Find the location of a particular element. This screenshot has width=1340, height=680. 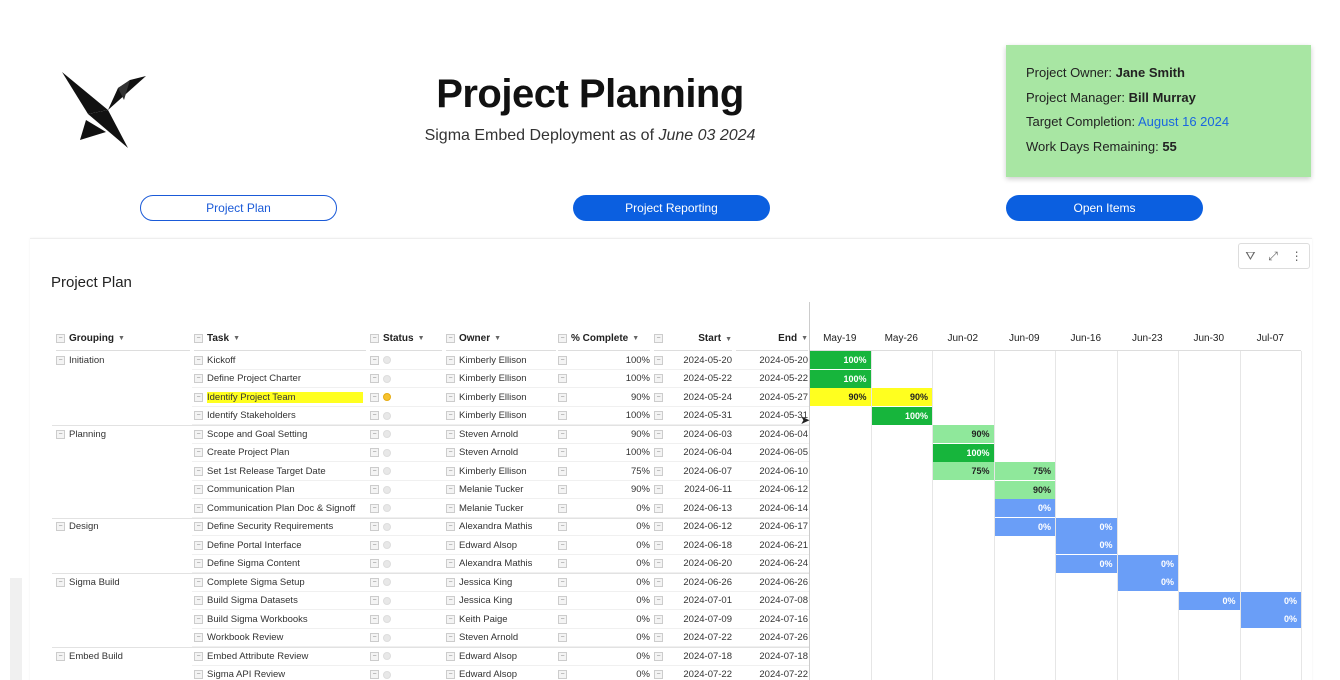

task-cell: − Define Sigma Content is located at coordinates (280, 564).